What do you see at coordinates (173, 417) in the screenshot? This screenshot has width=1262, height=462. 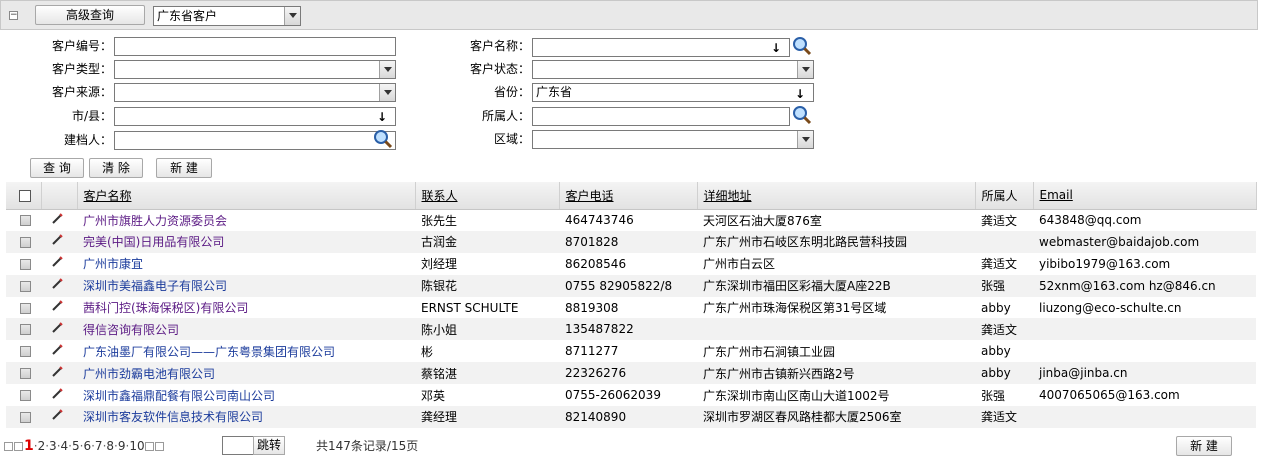 I see `customer-name-link: 深圳市客友软件信息技术有限公司` at bounding box center [173, 417].